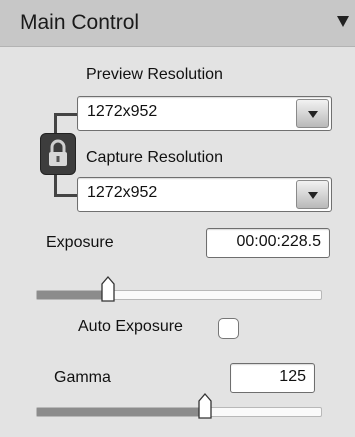  I want to click on exposure-label: Exposure, so click(80, 242).